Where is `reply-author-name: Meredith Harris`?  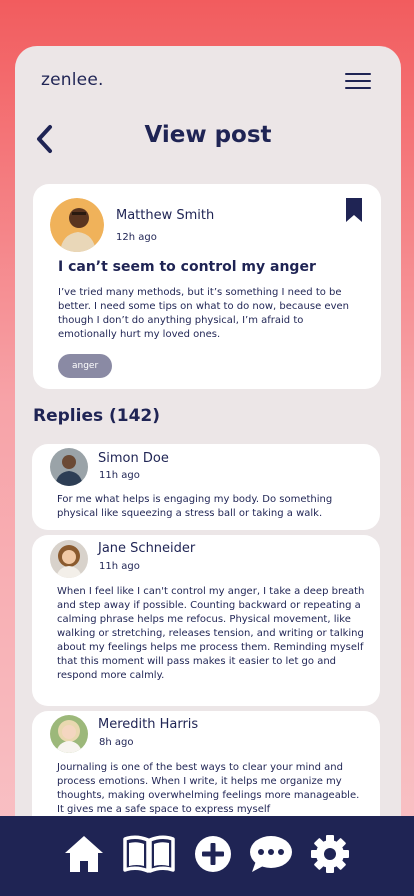
reply-author-name: Meredith Harris is located at coordinates (148, 724).